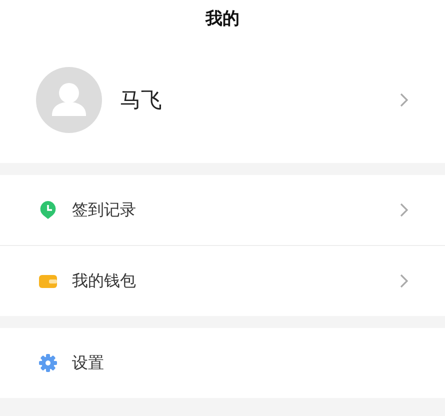 This screenshot has width=445, height=416. I want to click on clock-pin-icon, so click(48, 210).